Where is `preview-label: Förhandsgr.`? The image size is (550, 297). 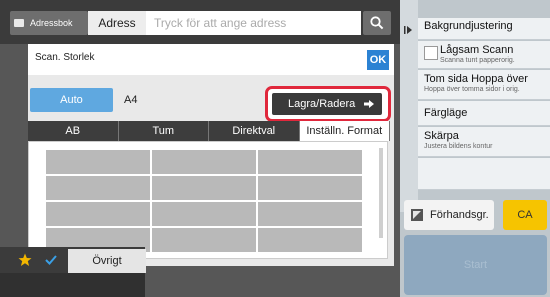 preview-label: Förhandsgr. is located at coordinates (459, 215).